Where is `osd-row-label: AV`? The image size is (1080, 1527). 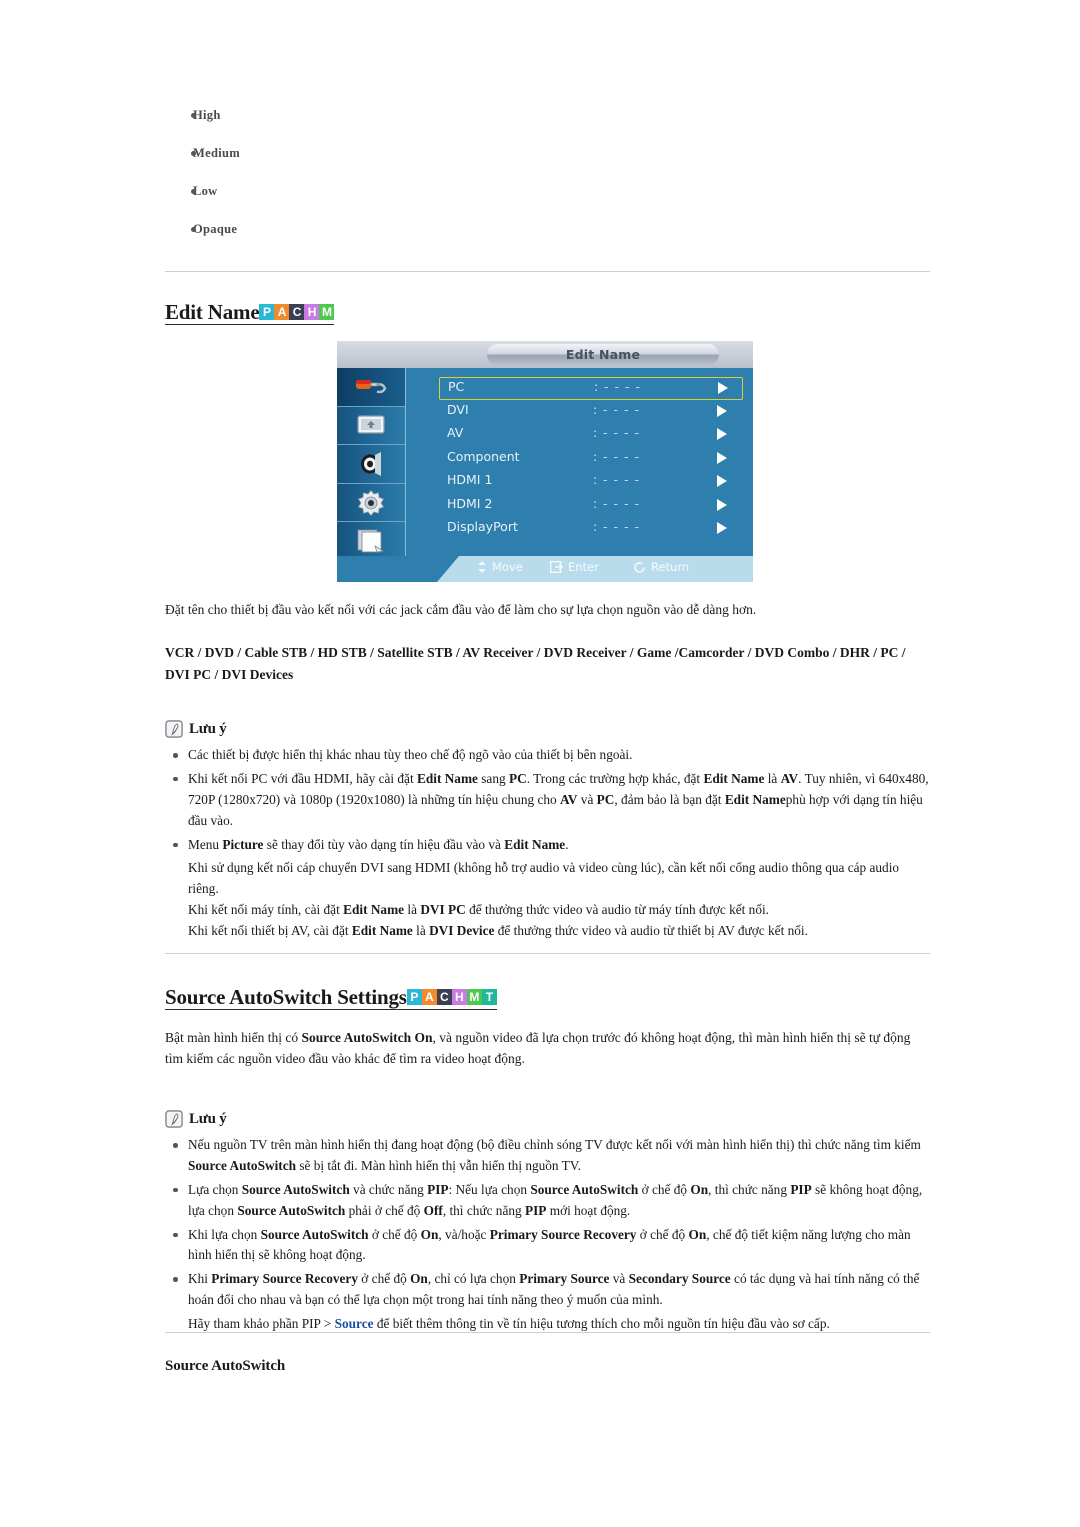 osd-row-label: AV is located at coordinates (455, 432).